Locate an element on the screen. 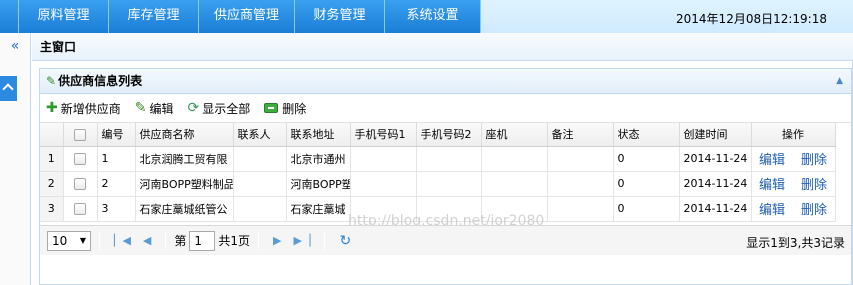 The image size is (853, 285). refresh-icon: ⟳ is located at coordinates (193, 108).